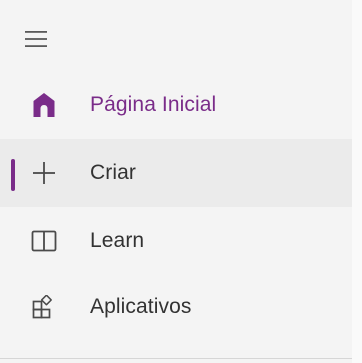 This screenshot has height=363, width=362. I want to click on nav-item-apps-label: Aplicativos, so click(141, 306).